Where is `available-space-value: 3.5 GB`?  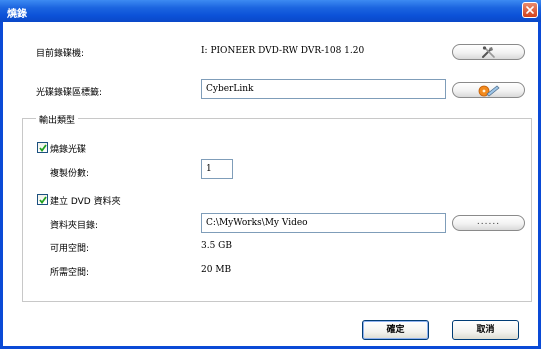 available-space-value: 3.5 GB is located at coordinates (216, 246).